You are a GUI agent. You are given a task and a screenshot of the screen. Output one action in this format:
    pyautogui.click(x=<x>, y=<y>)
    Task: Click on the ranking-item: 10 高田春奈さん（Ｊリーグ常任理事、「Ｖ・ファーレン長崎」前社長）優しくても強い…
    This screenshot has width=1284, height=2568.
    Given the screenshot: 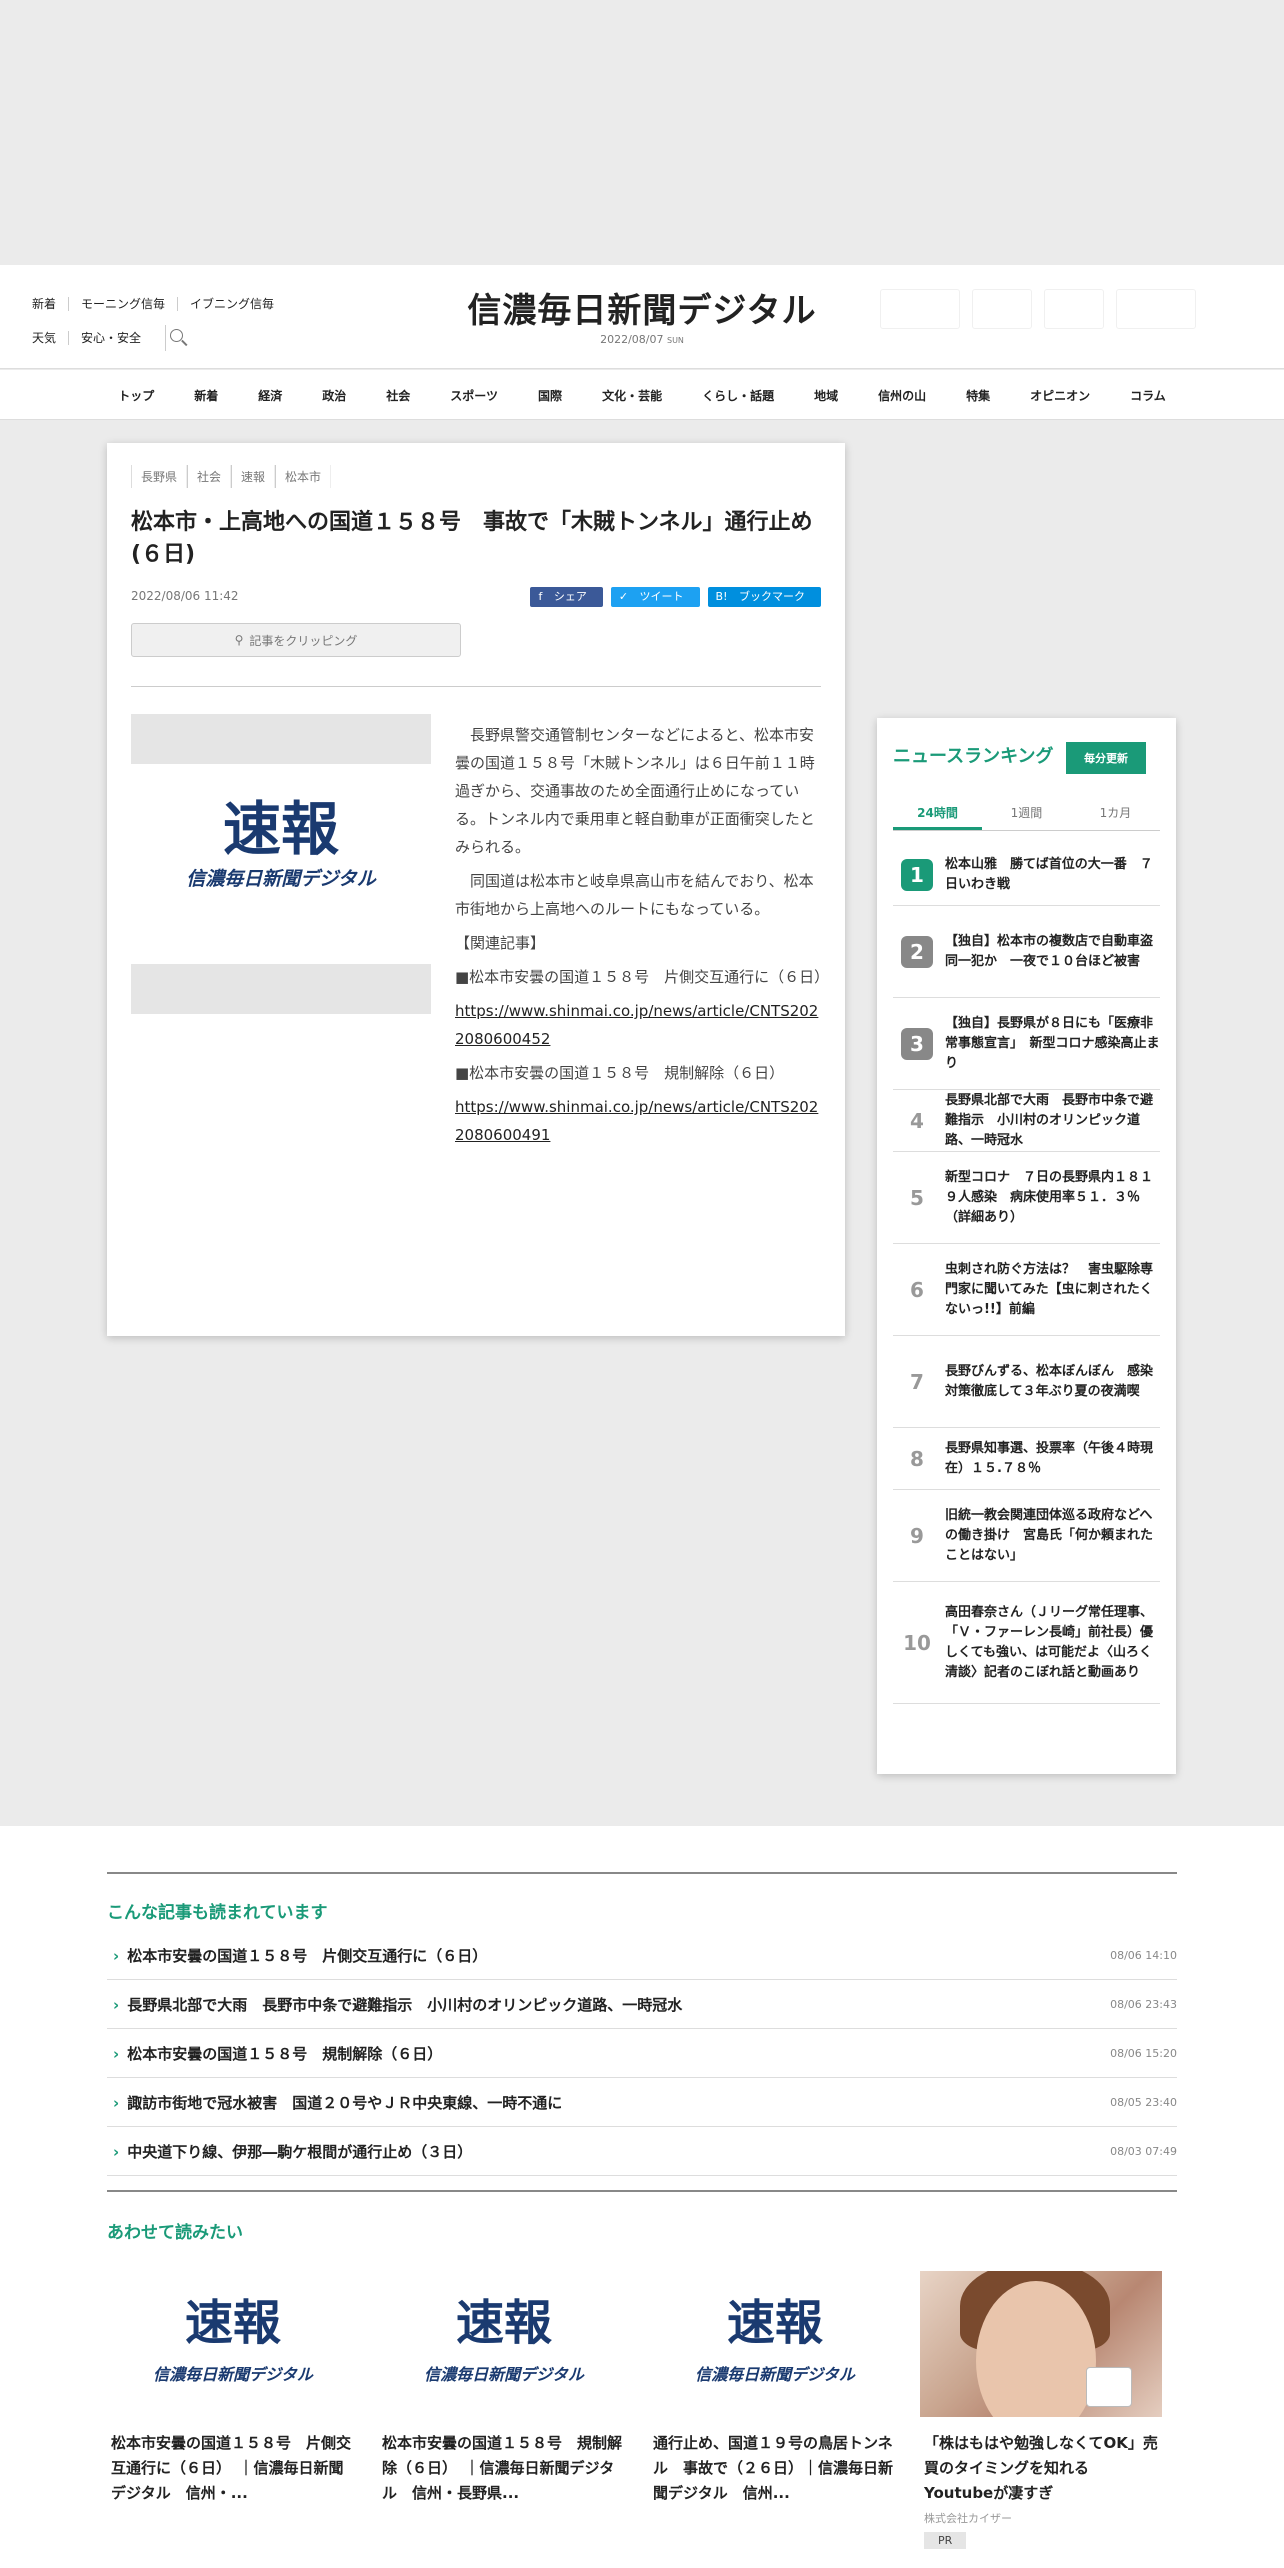 What is the action you would take?
    pyautogui.click(x=1026, y=1643)
    